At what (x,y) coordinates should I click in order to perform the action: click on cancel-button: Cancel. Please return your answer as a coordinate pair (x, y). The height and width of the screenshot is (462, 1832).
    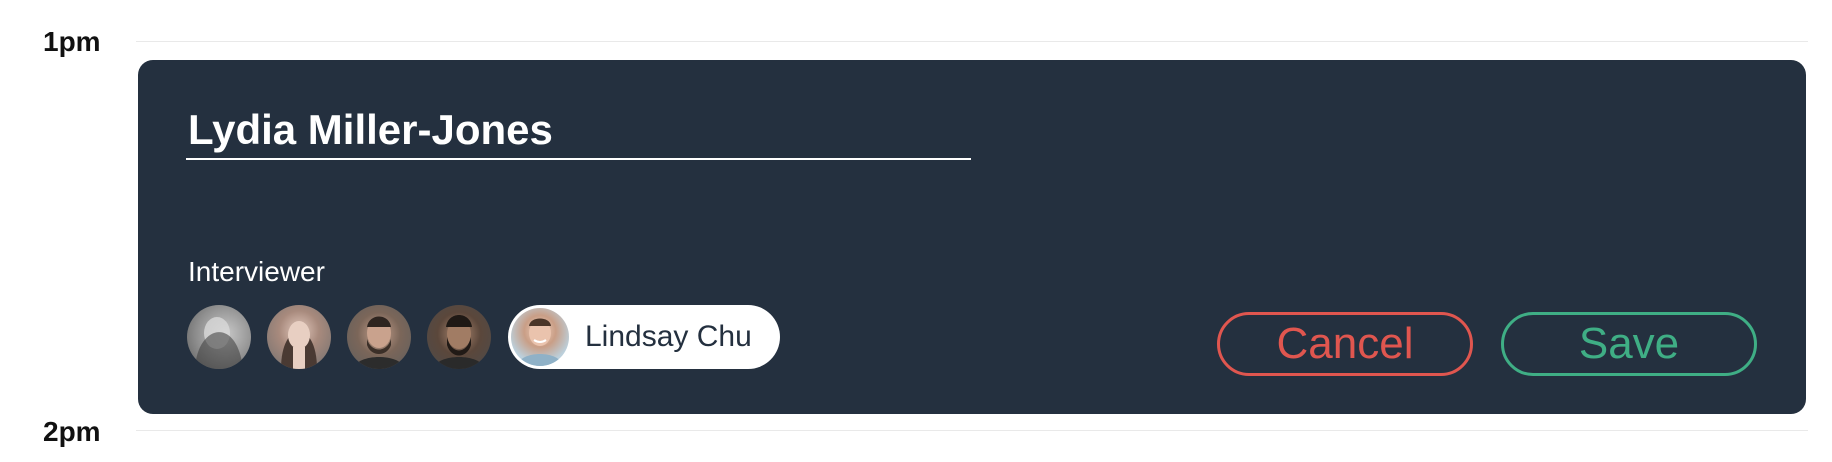
    Looking at the image, I should click on (1345, 344).